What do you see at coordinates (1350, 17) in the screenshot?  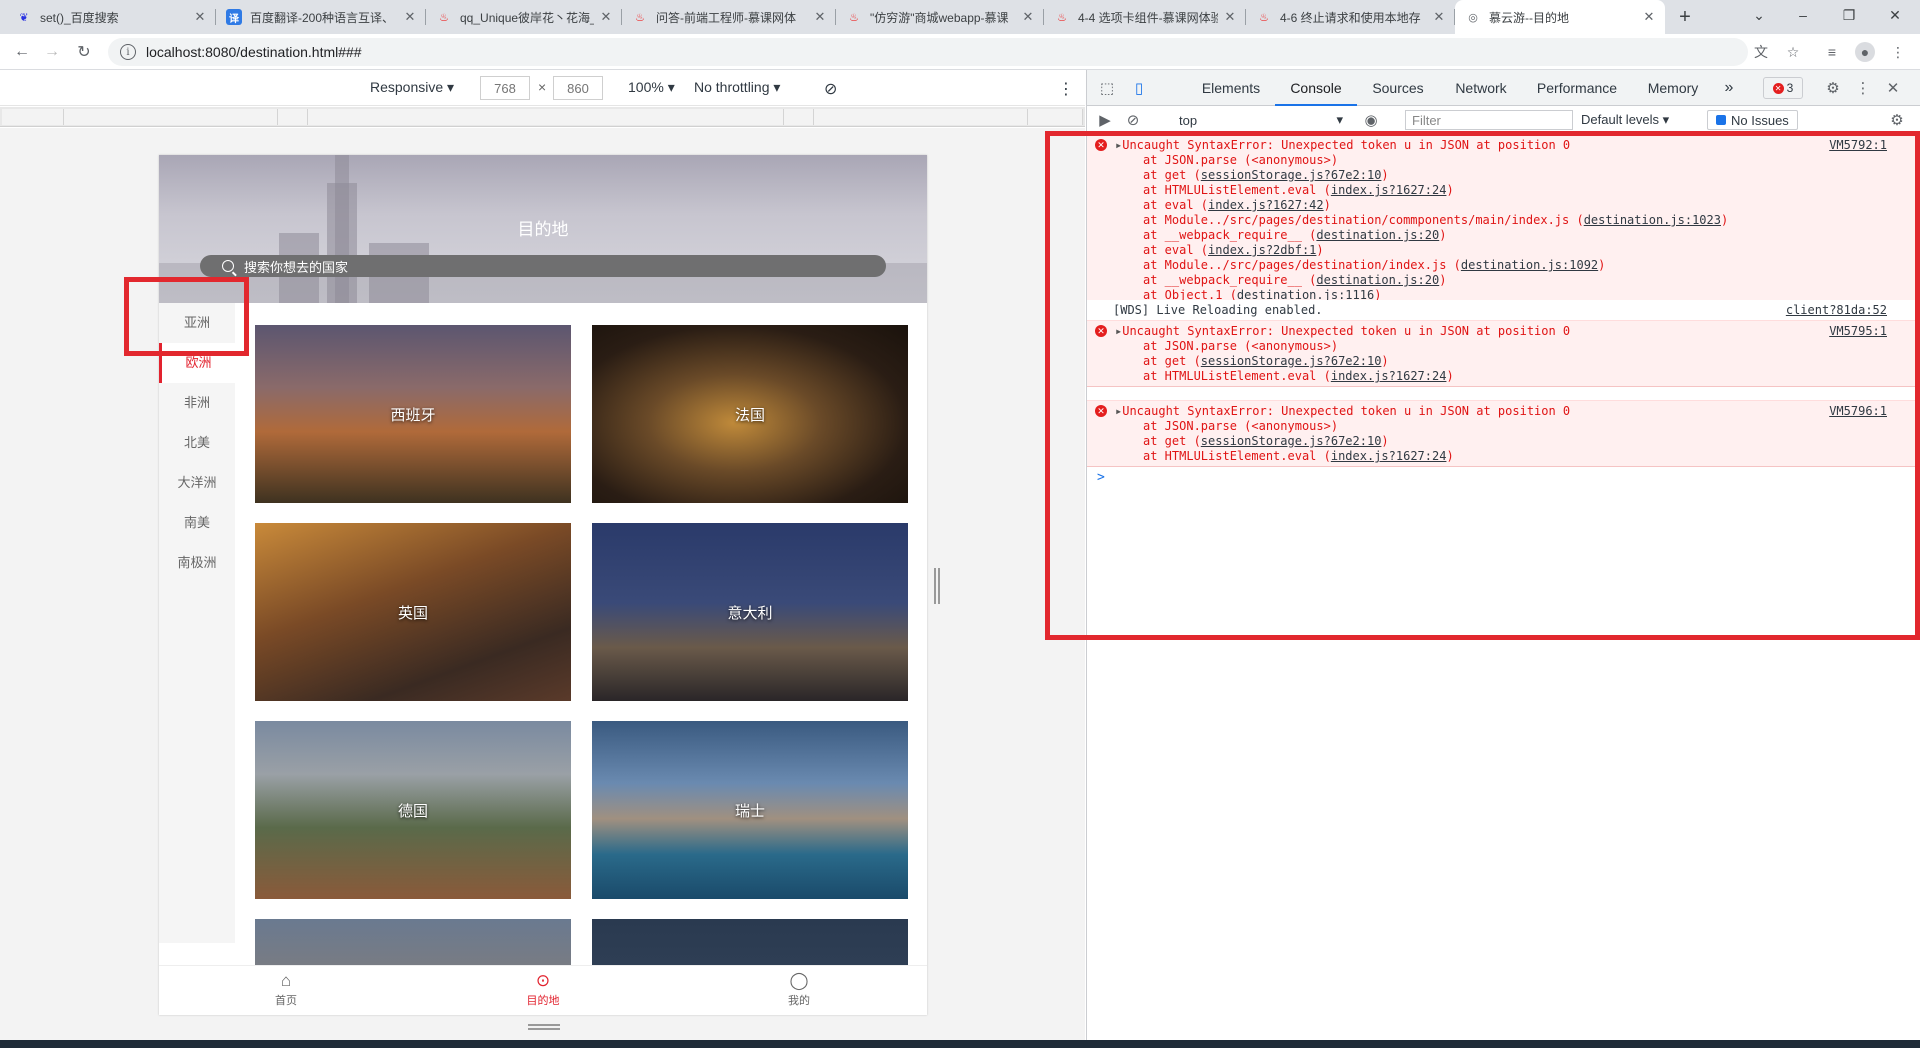 I see `browser-tab: ♨ 4-6 终止请求和使用本地存 ✕` at bounding box center [1350, 17].